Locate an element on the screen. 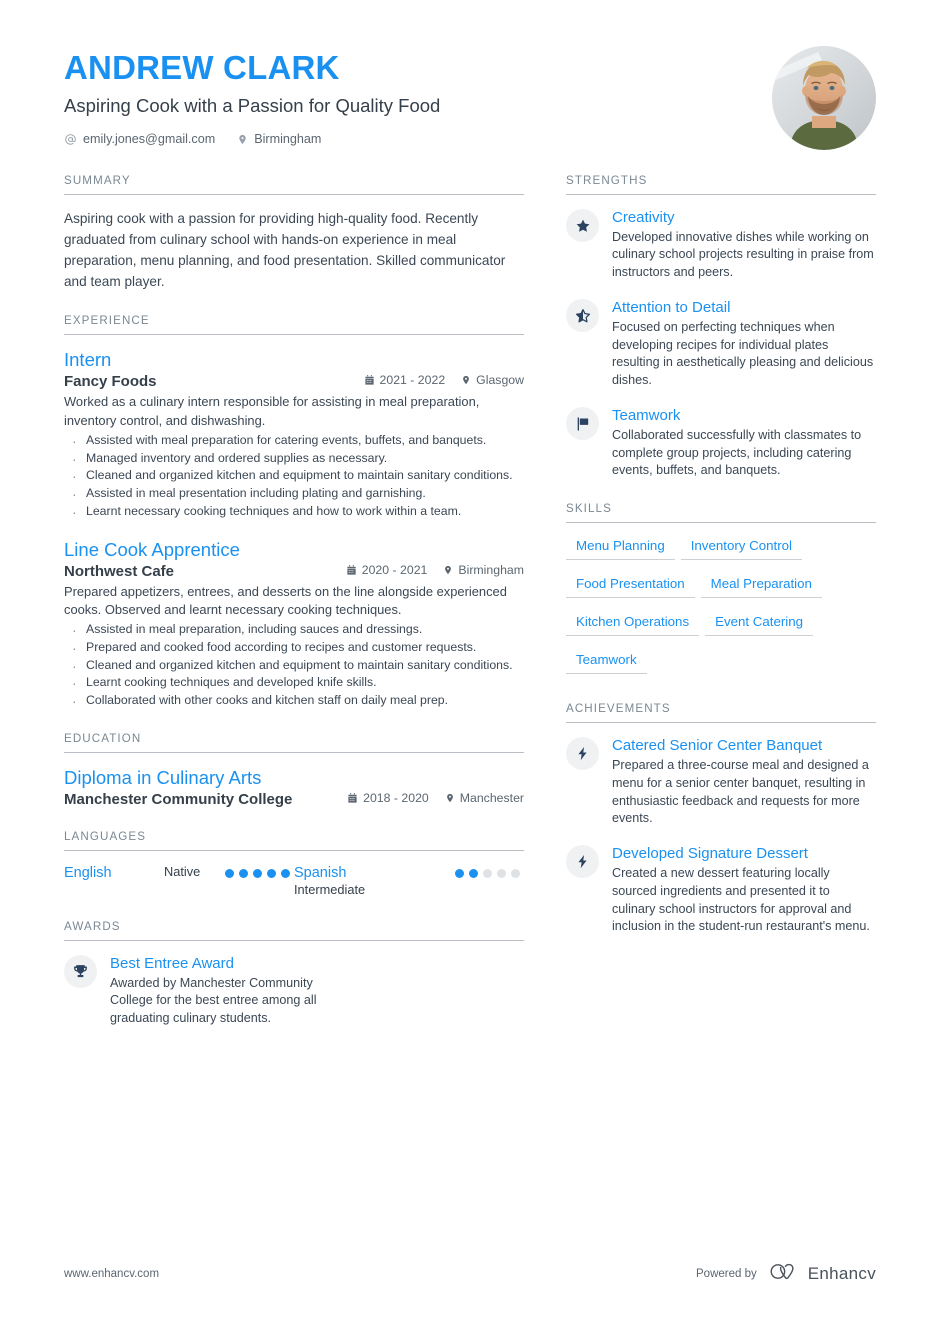 Image resolution: width=940 pixels, height=1330 pixels. section-title-skills: SKILLS is located at coordinates (589, 509).